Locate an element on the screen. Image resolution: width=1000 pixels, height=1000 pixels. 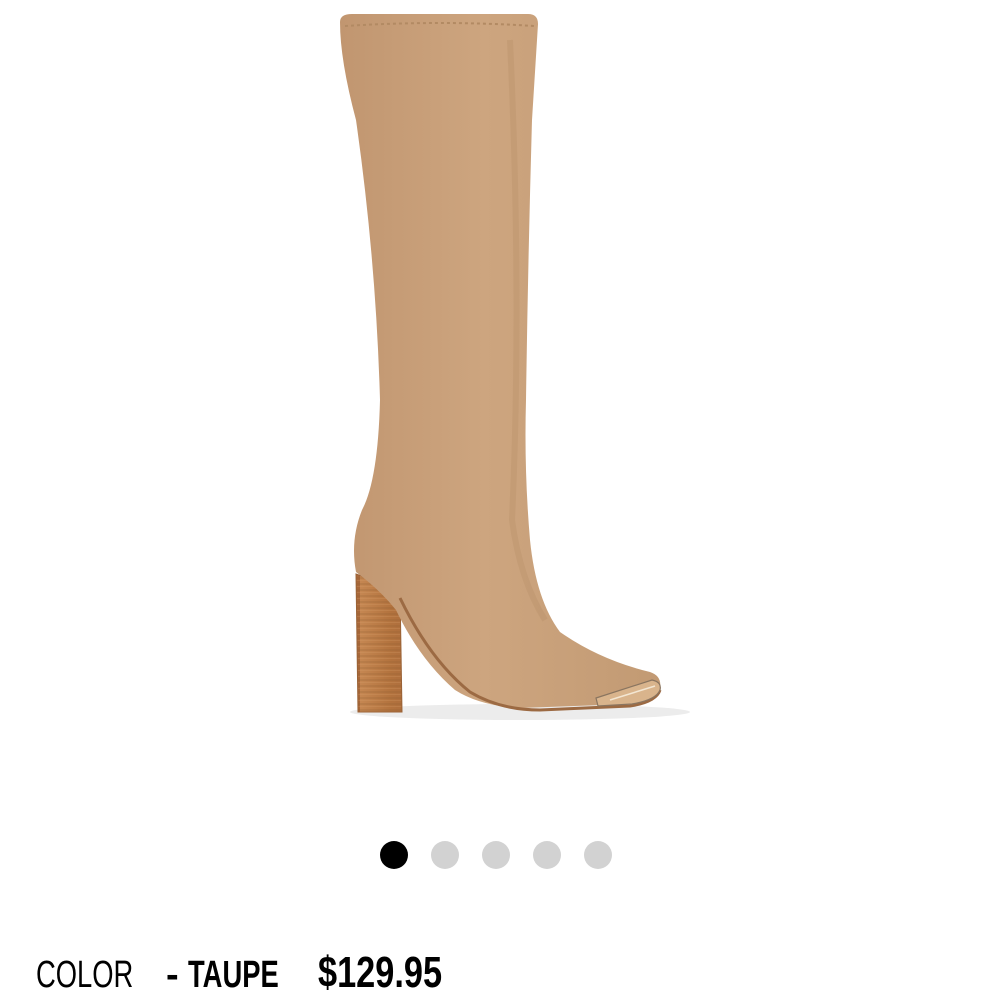
color-label: COLOR is located at coordinates (85, 975).